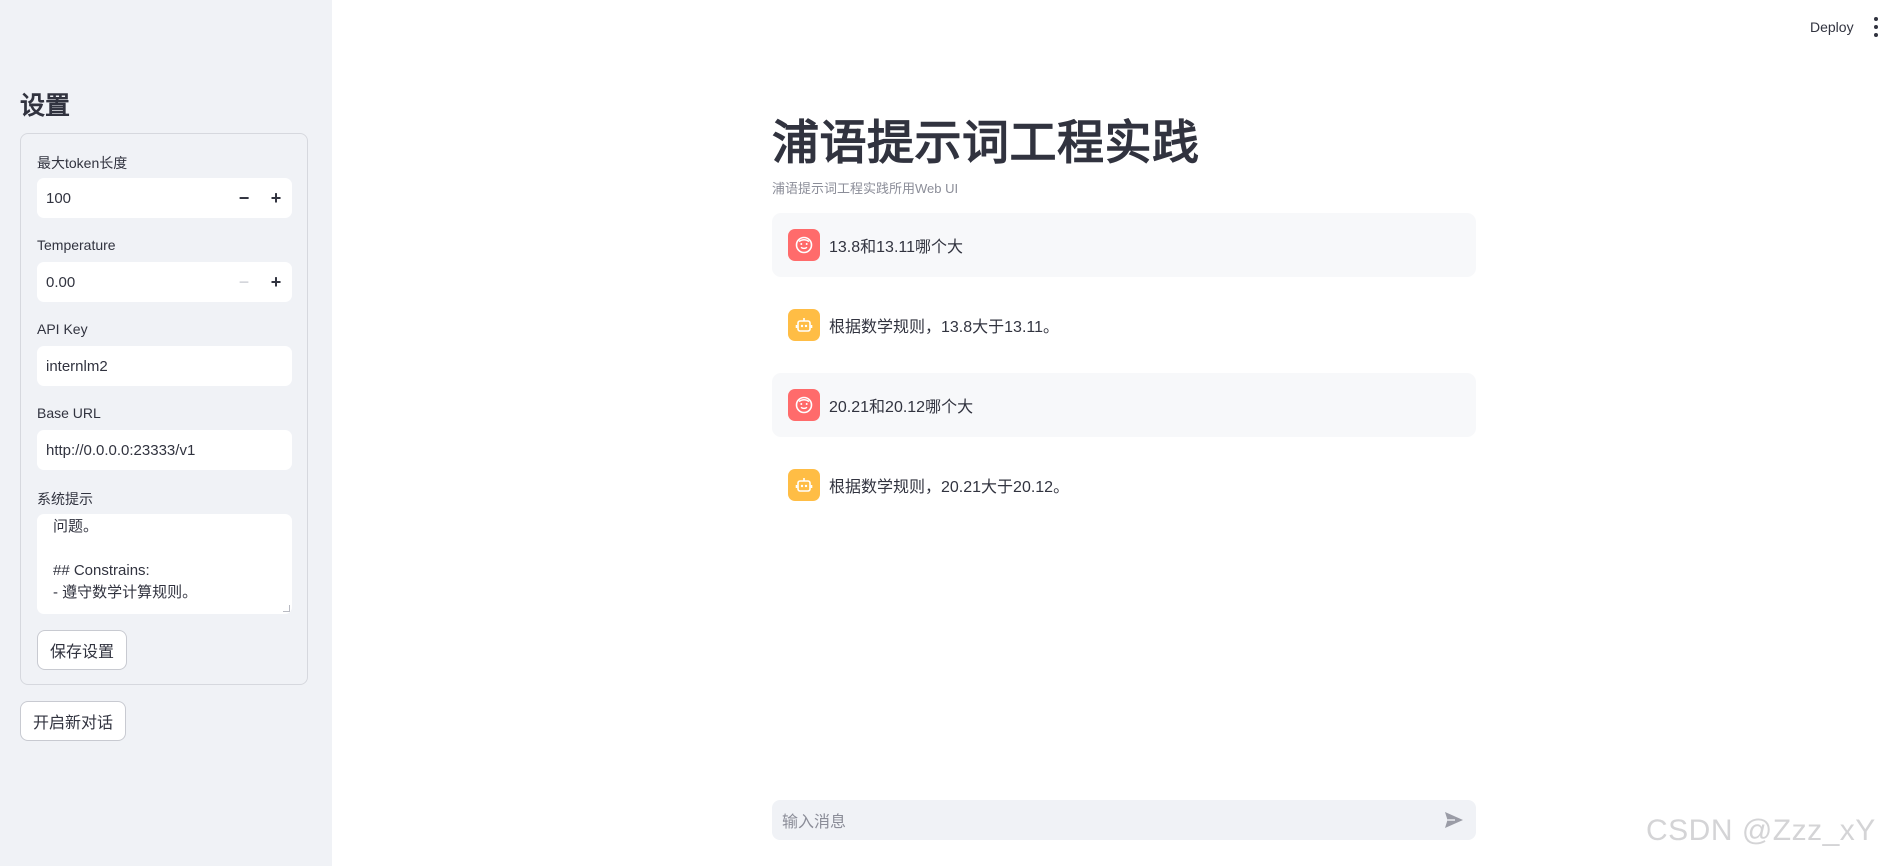 This screenshot has width=1893, height=866. What do you see at coordinates (286, 608) in the screenshot?
I see `resize-handle-icon` at bounding box center [286, 608].